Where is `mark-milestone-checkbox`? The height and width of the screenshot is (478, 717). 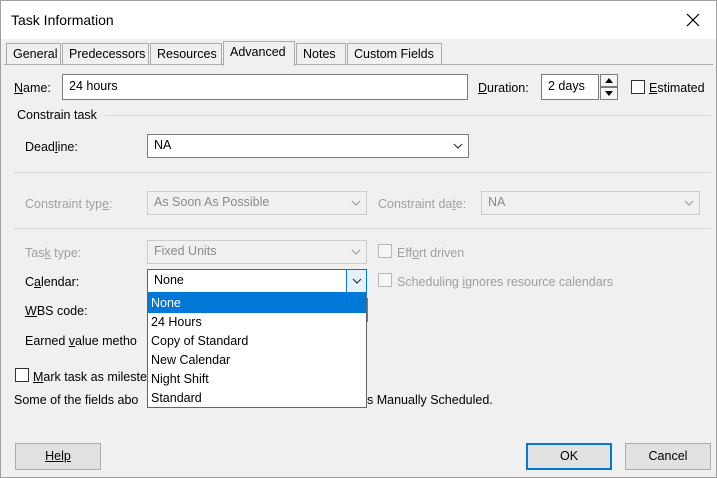
mark-milestone-checkbox is located at coordinates (22, 375).